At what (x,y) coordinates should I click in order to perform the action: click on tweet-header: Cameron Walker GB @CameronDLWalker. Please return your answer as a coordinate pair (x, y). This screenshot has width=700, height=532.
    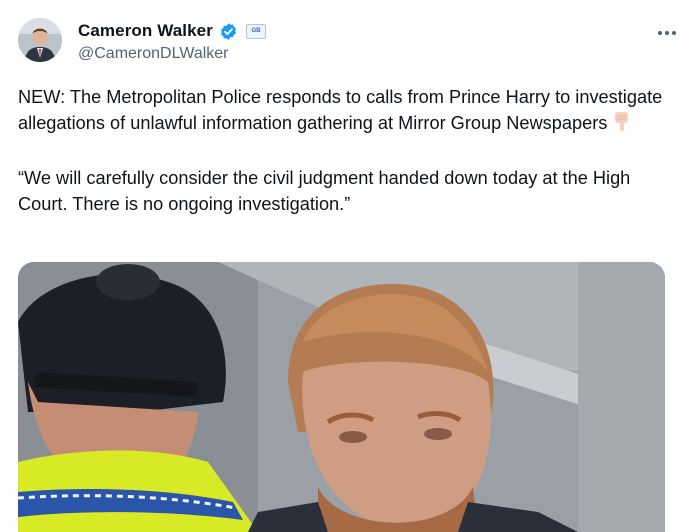
    Looking at the image, I should click on (350, 42).